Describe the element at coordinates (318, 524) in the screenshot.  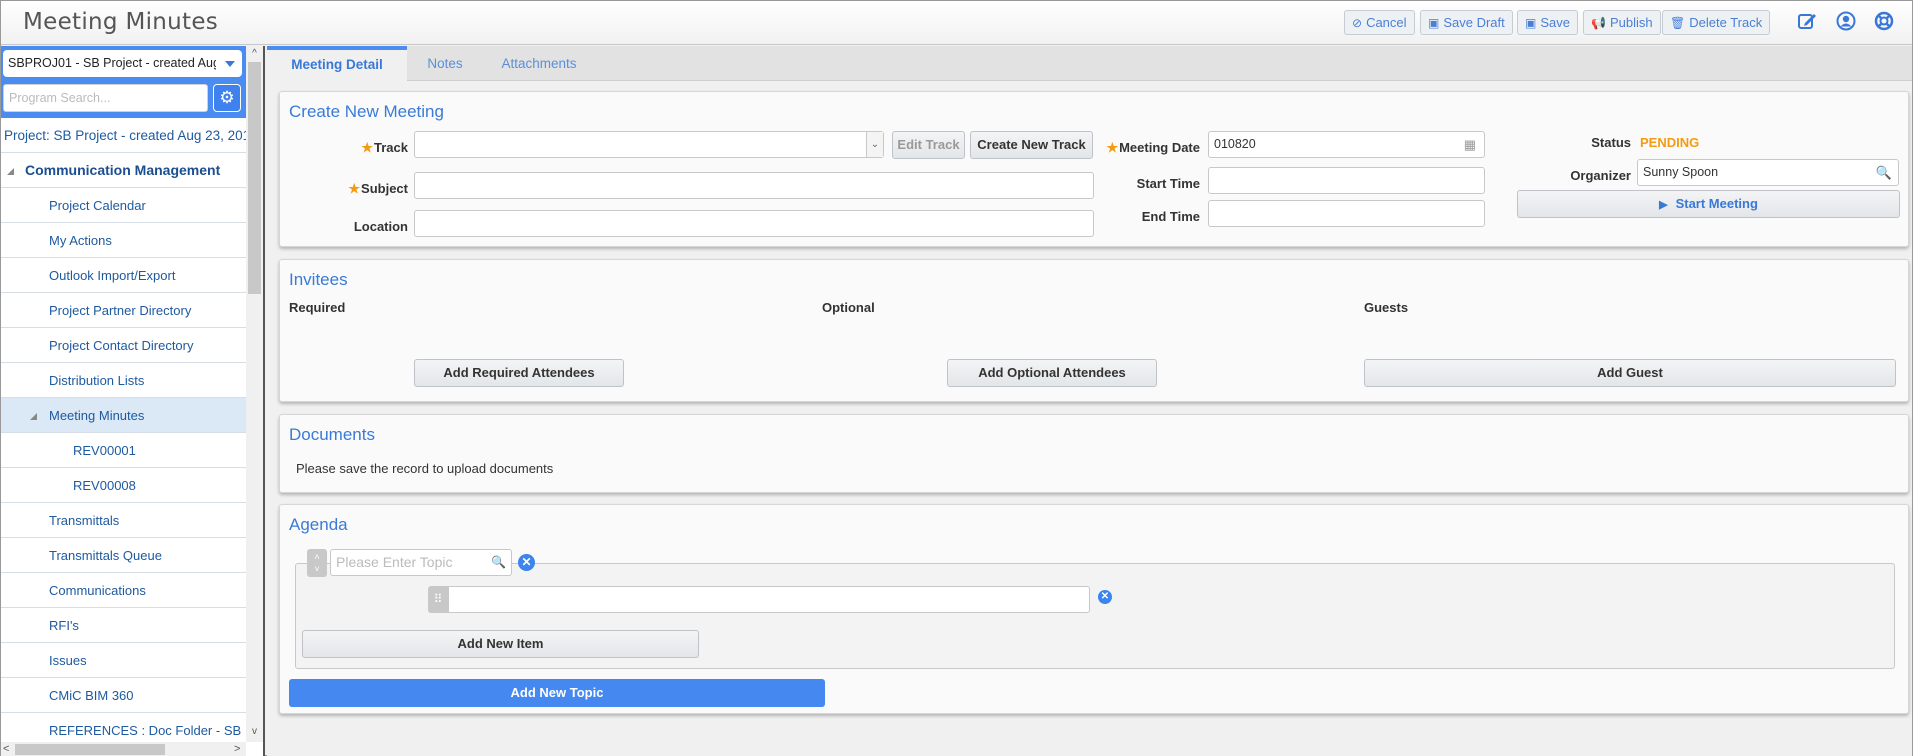
I see `section-title: Agenda` at that location.